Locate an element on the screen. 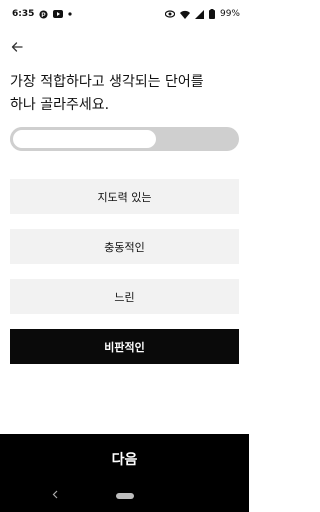  nav-home-pill is located at coordinates (125, 496).